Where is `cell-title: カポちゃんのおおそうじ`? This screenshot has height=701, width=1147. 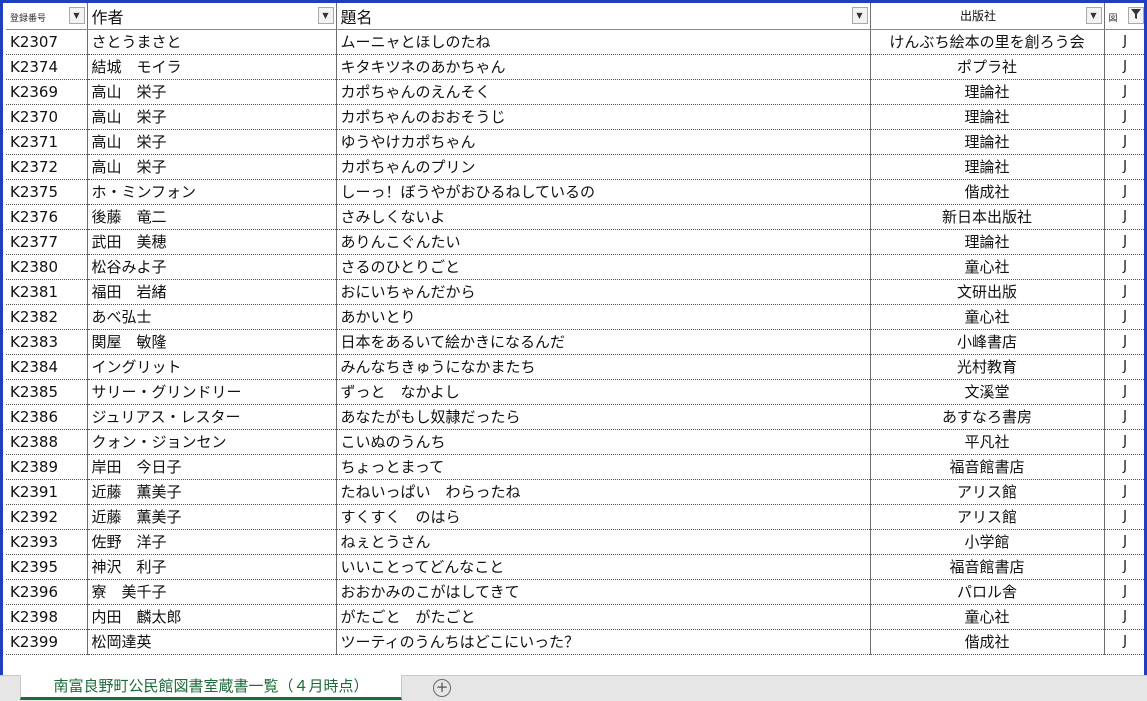 cell-title: カポちゃんのおおそうじ is located at coordinates (603, 117).